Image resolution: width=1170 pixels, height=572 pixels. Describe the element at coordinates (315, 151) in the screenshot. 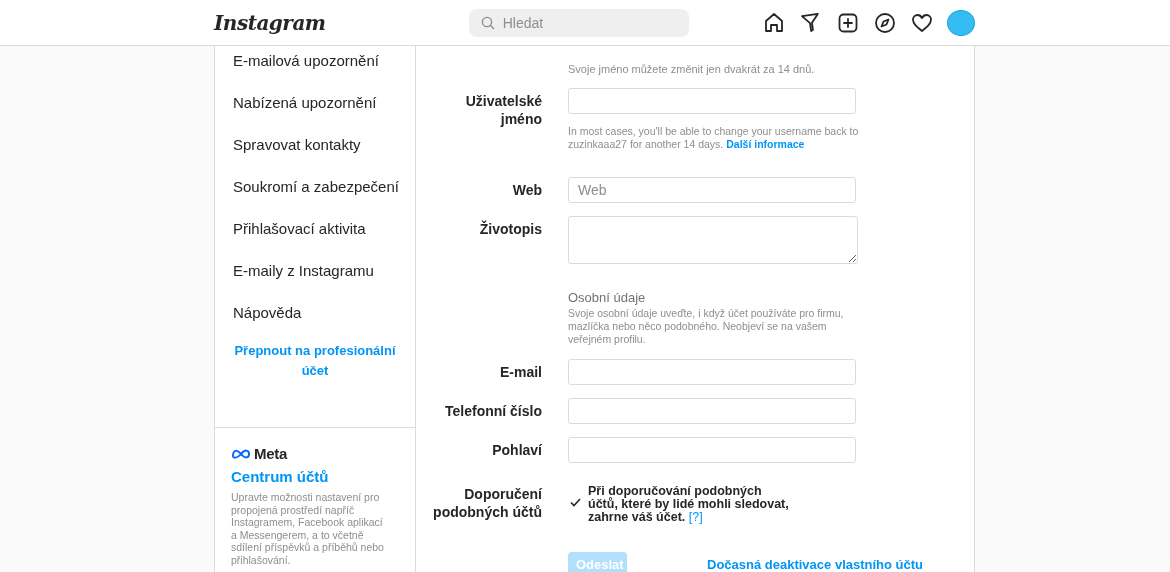

I see `sidebar-item: Spravovat kontakty` at that location.